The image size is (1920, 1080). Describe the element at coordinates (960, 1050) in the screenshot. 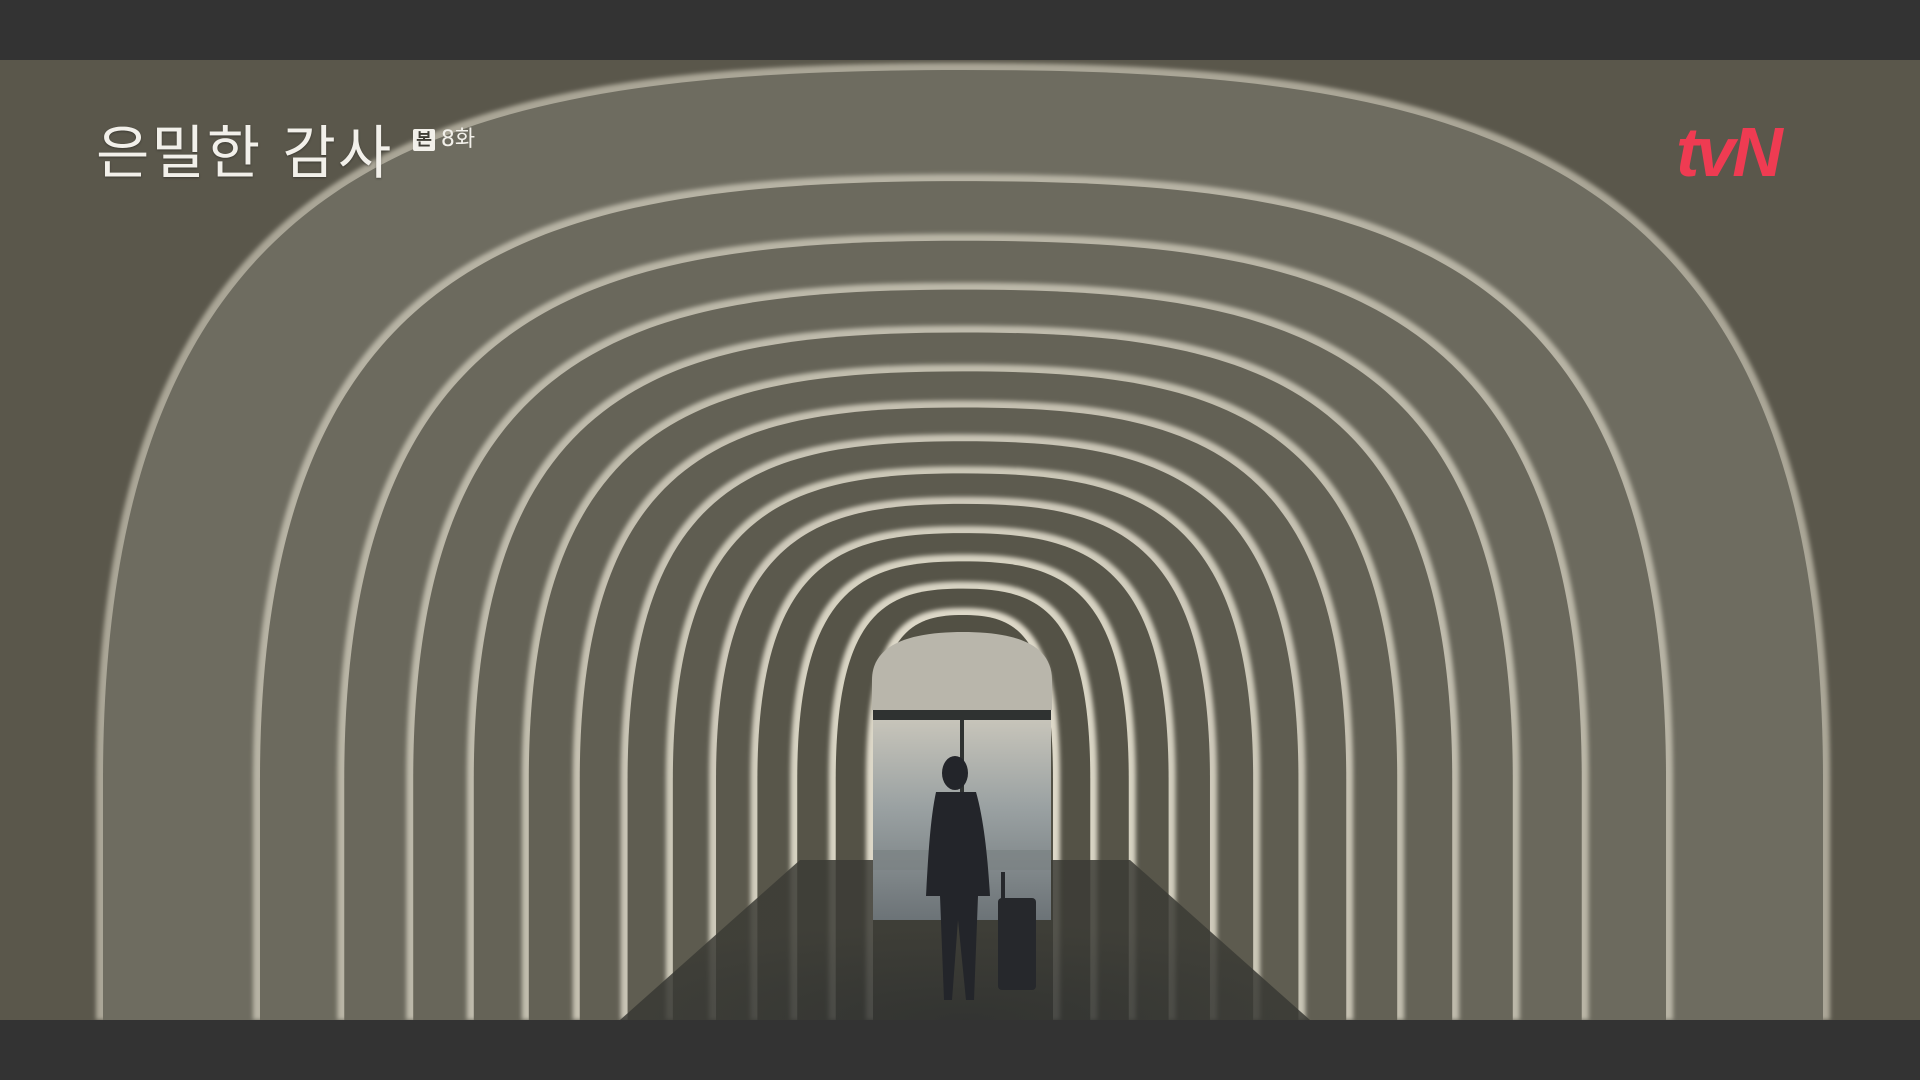

I see `letterbox-bottom` at that location.